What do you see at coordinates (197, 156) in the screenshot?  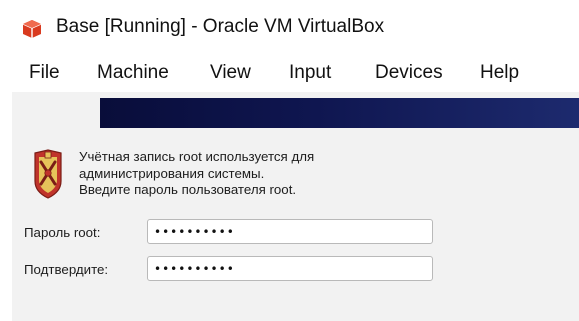 I see `message-line: Учётная запись root используется для` at bounding box center [197, 156].